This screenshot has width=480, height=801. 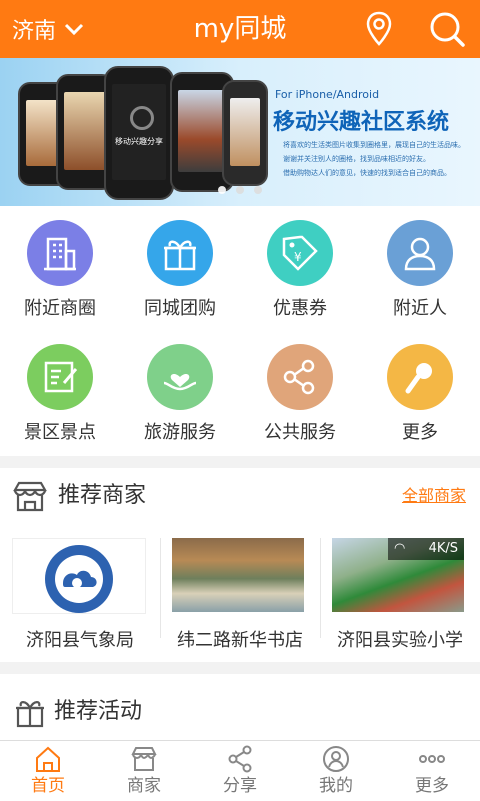 What do you see at coordinates (60, 308) in the screenshot?
I see `category-label: 附近商圈` at bounding box center [60, 308].